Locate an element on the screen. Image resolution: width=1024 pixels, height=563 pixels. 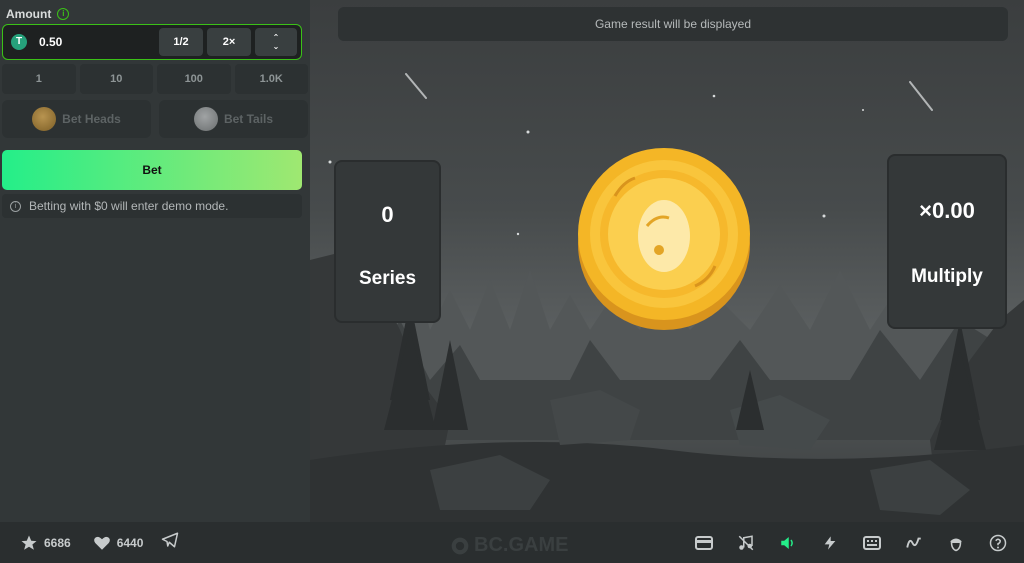
series-panel: 0 Series is located at coordinates (387, 241).